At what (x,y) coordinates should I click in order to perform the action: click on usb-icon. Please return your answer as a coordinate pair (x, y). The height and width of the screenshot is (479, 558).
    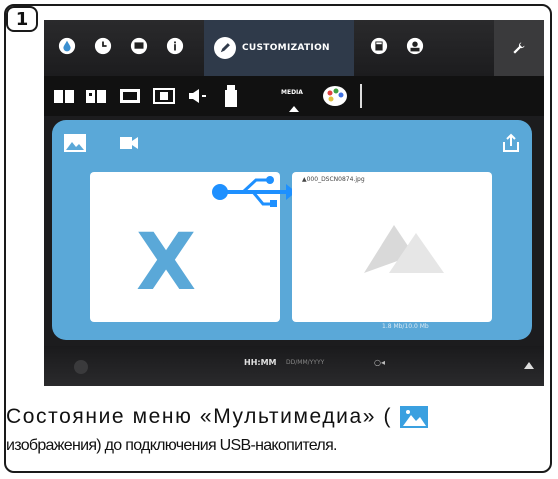
    Looking at the image, I should click on (253, 194).